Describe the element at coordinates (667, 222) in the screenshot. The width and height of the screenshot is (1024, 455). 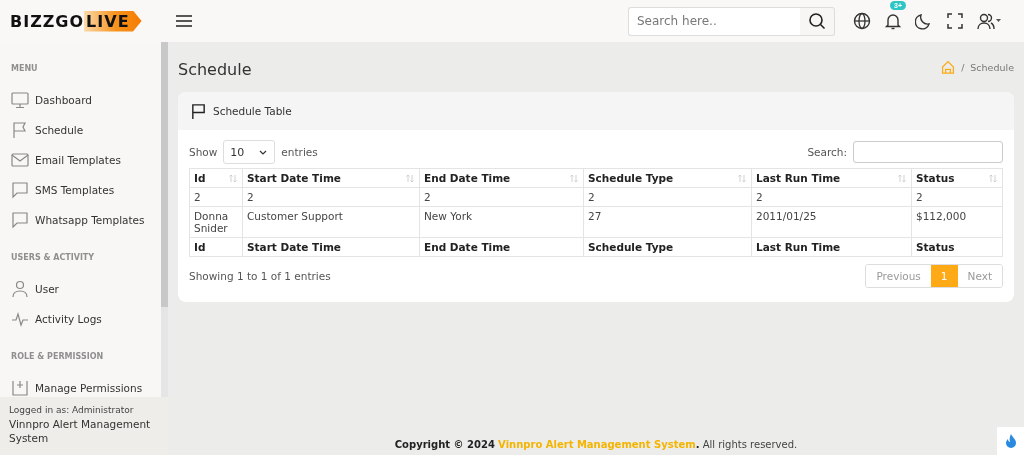
I see `table-cell: 27` at that location.